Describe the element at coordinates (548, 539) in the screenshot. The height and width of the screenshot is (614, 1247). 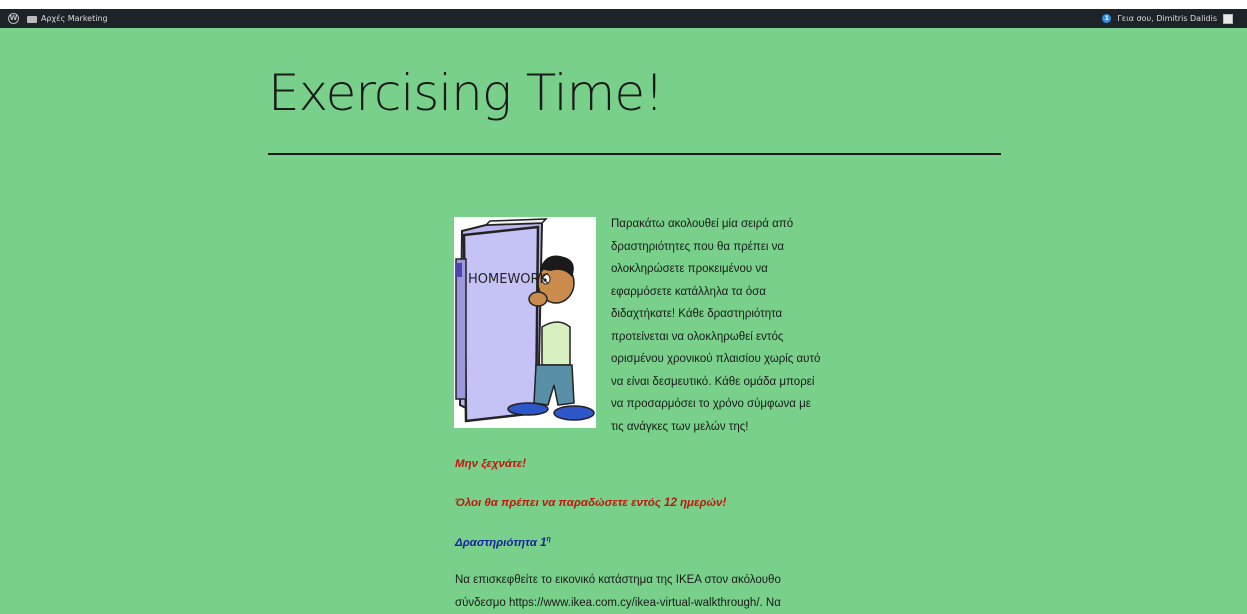
I see `activity-heading-ordinal: η` at that location.